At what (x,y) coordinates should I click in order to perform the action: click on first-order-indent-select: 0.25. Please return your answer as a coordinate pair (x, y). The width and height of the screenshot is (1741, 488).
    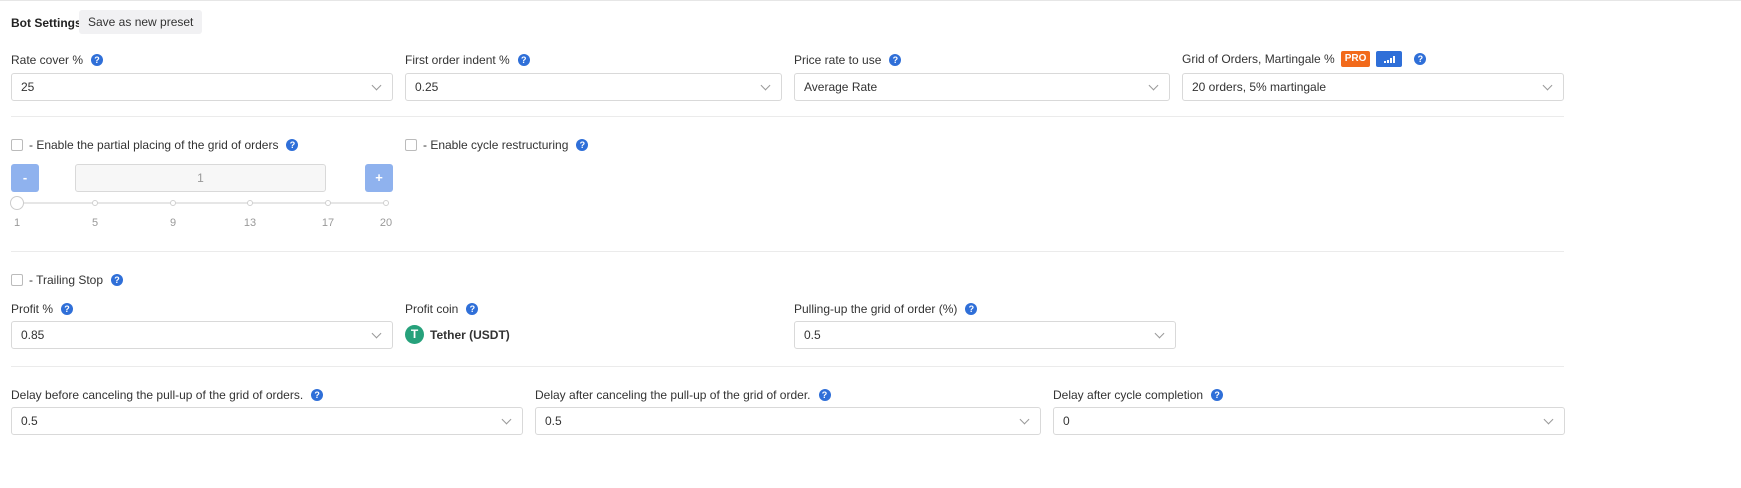
    Looking at the image, I should click on (593, 87).